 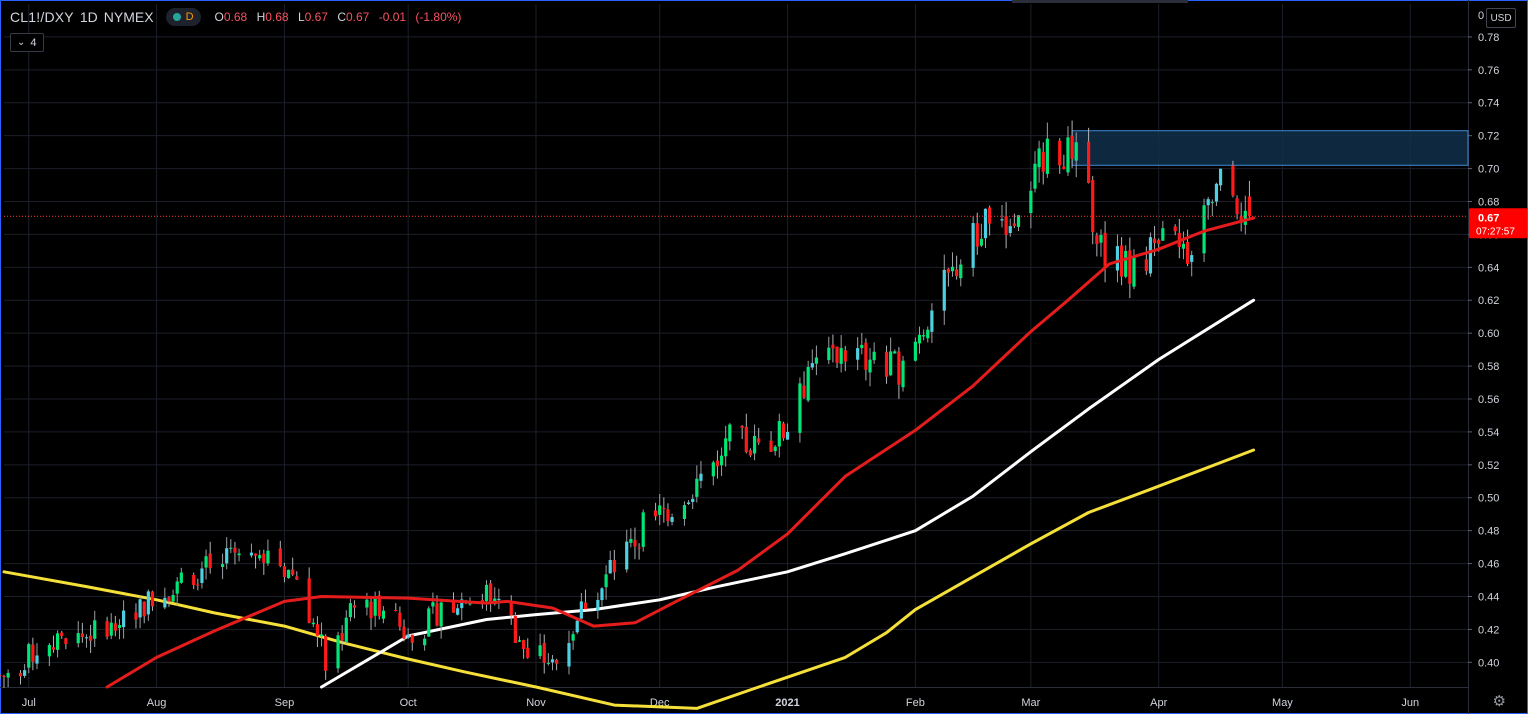 I want to click on close-key: C, so click(x=341, y=17).